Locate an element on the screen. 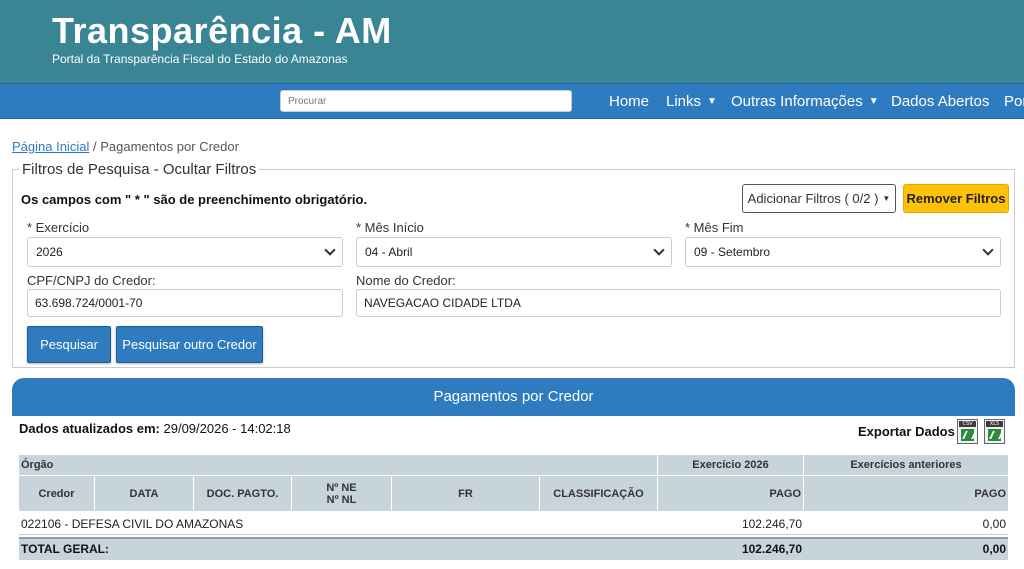 The height and width of the screenshot is (569, 1024). remove-filters-button: Remover Filtros is located at coordinates (956, 198).